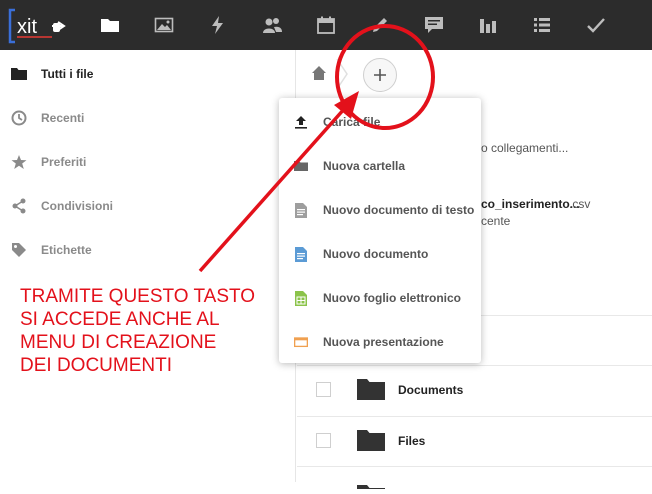  Describe the element at coordinates (148, 74) in the screenshot. I see `sidebar-item-all-files: Tutti i file` at that location.